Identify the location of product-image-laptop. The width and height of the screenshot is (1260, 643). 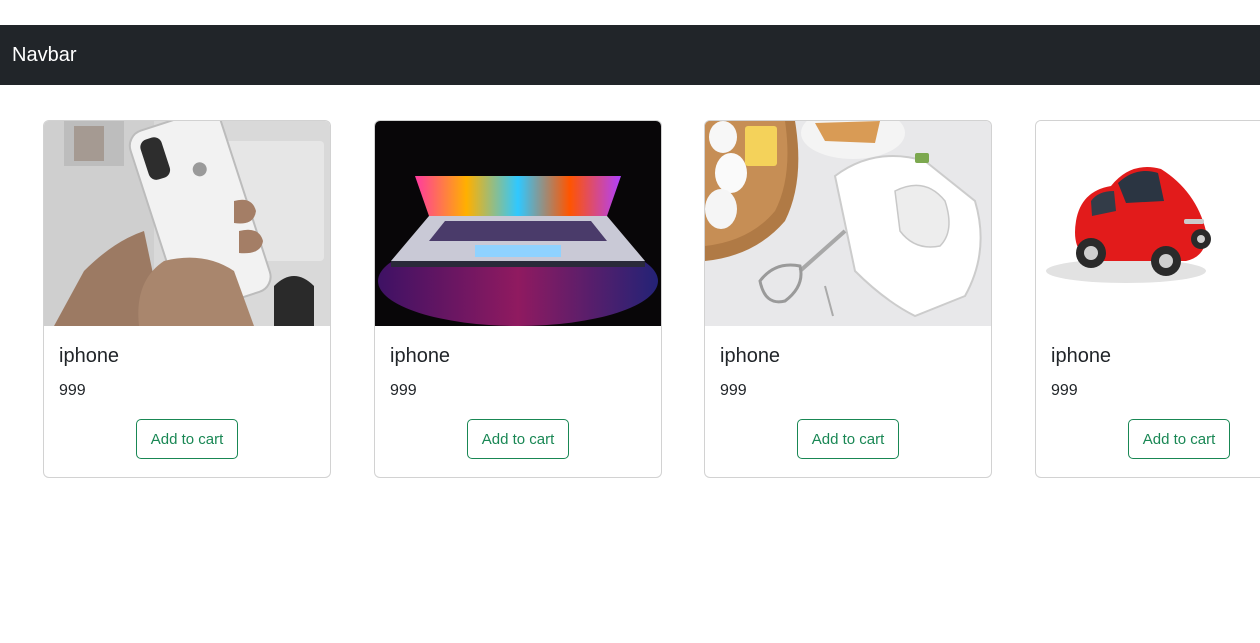
(518, 223).